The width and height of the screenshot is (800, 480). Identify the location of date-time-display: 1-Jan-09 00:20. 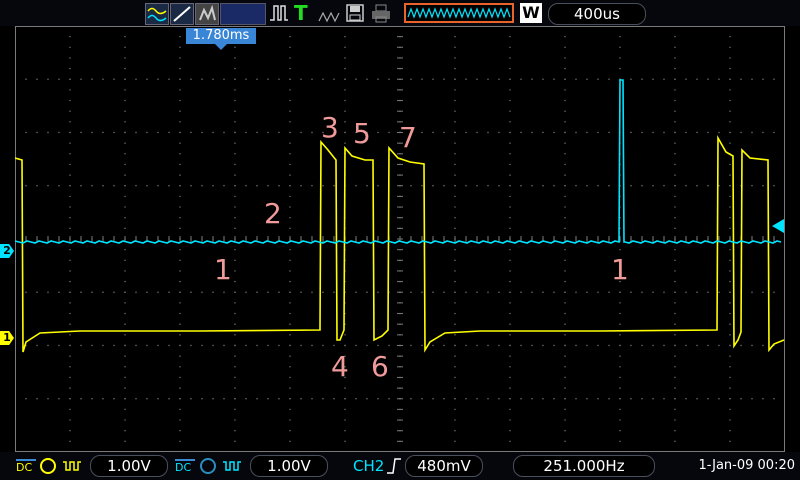
(746, 465).